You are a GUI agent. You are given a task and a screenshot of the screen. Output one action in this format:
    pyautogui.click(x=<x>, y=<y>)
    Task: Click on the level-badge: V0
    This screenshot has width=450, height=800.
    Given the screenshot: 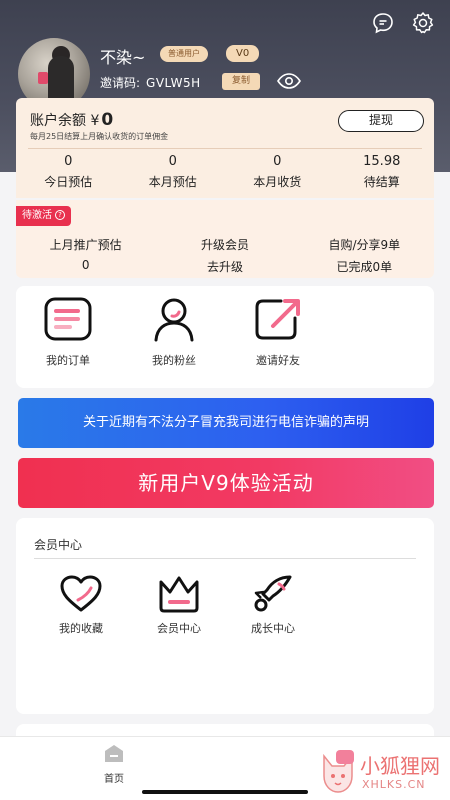 What is the action you would take?
    pyautogui.click(x=243, y=53)
    